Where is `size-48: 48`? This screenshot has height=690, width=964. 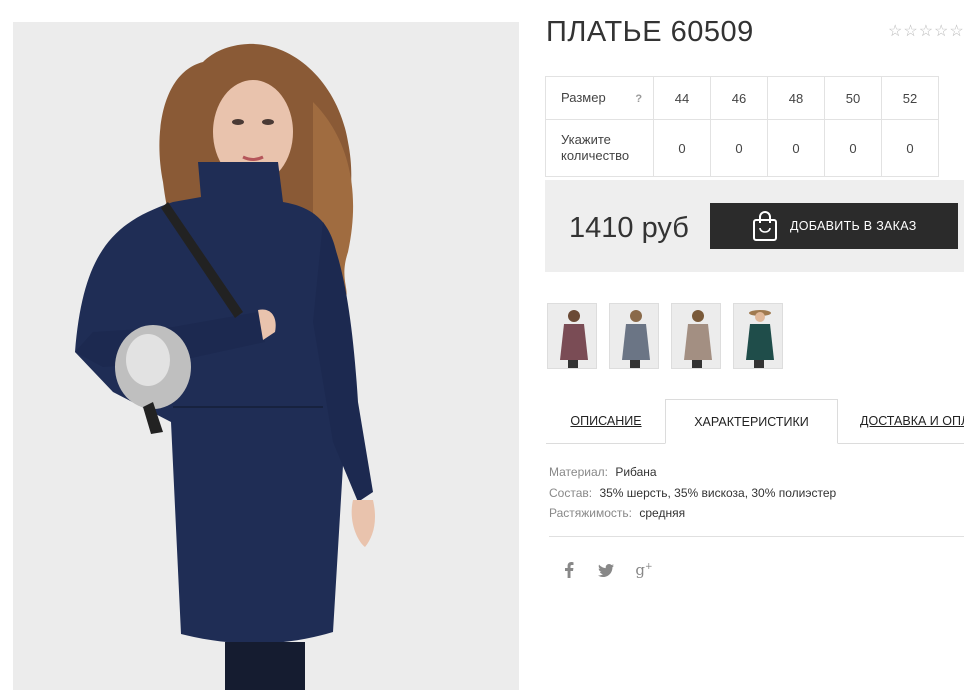
size-48: 48 is located at coordinates (796, 98).